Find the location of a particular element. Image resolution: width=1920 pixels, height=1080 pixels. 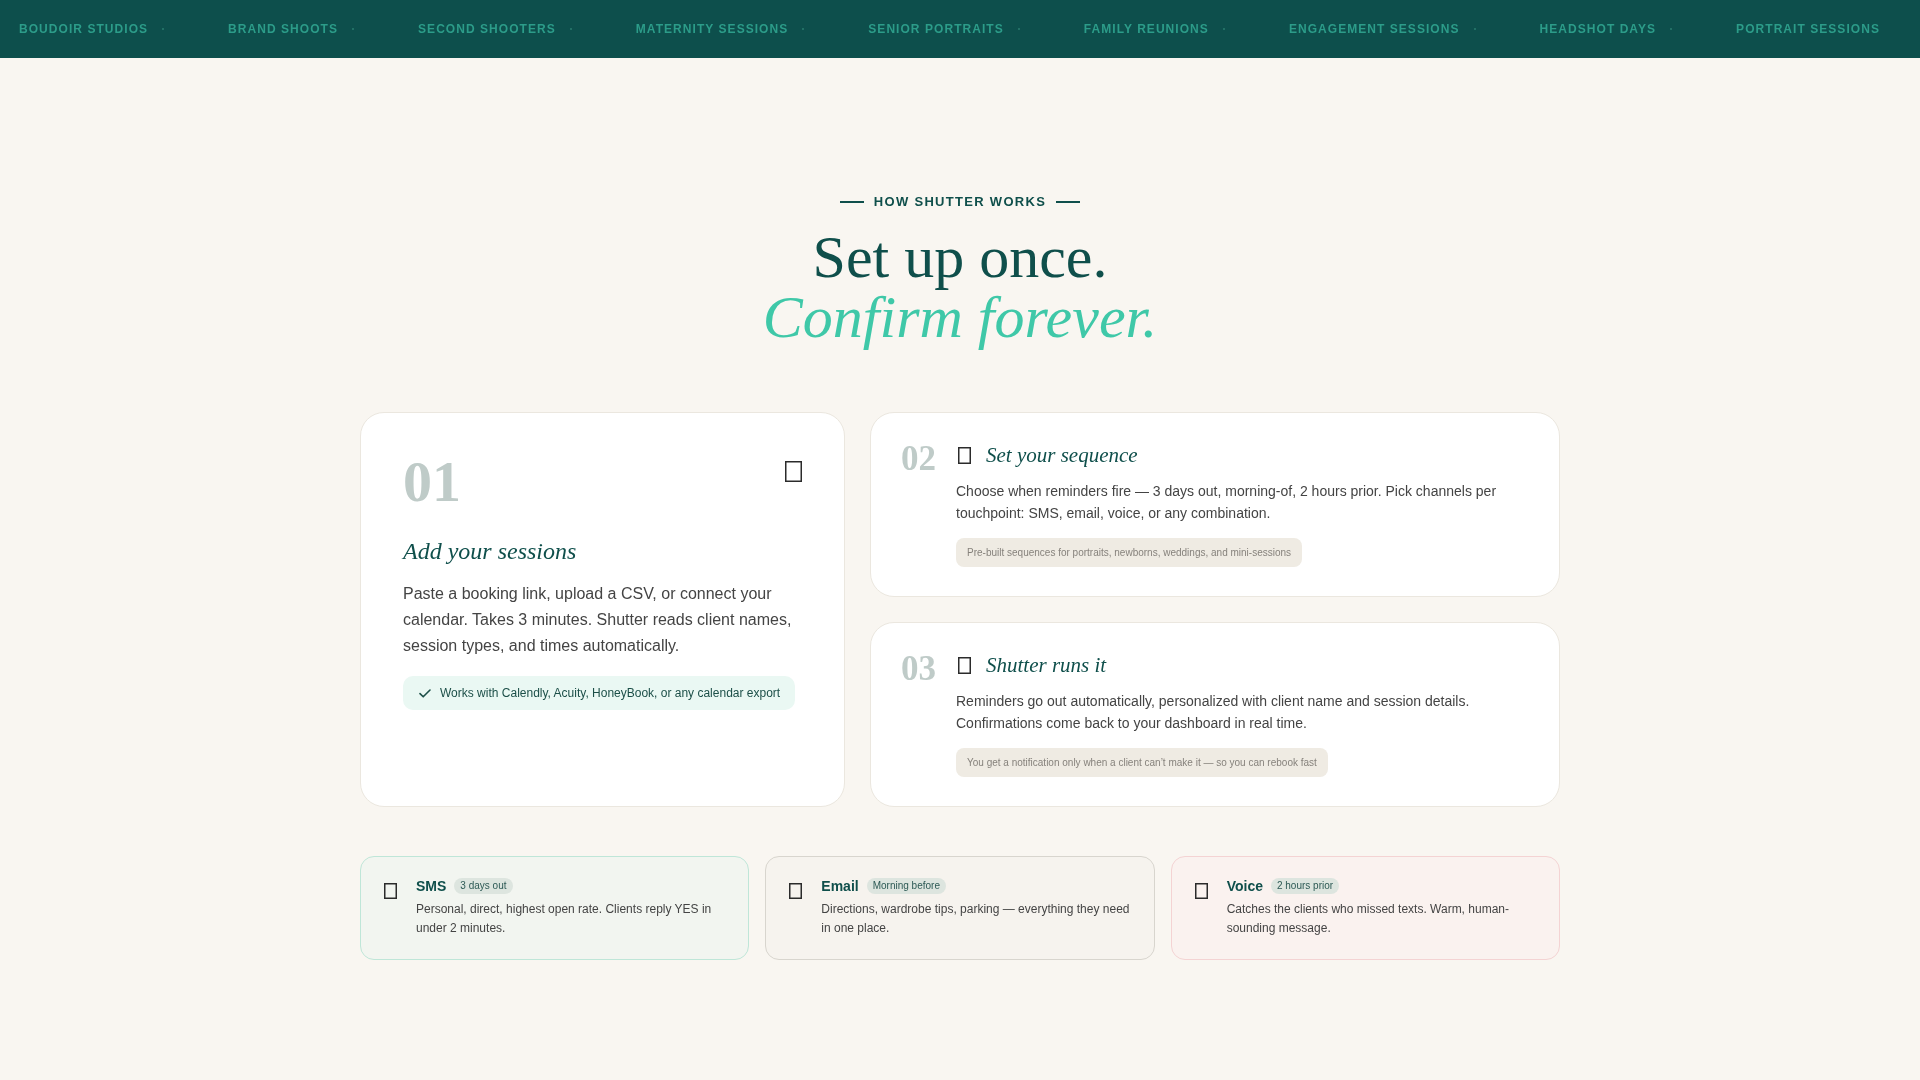

step-description: Choose when reminders fire — 3 days out, morning-of, 2 hours prior. Pick channels per touchpoint: SMS, email, voice, or any combination. is located at coordinates (1227, 502).